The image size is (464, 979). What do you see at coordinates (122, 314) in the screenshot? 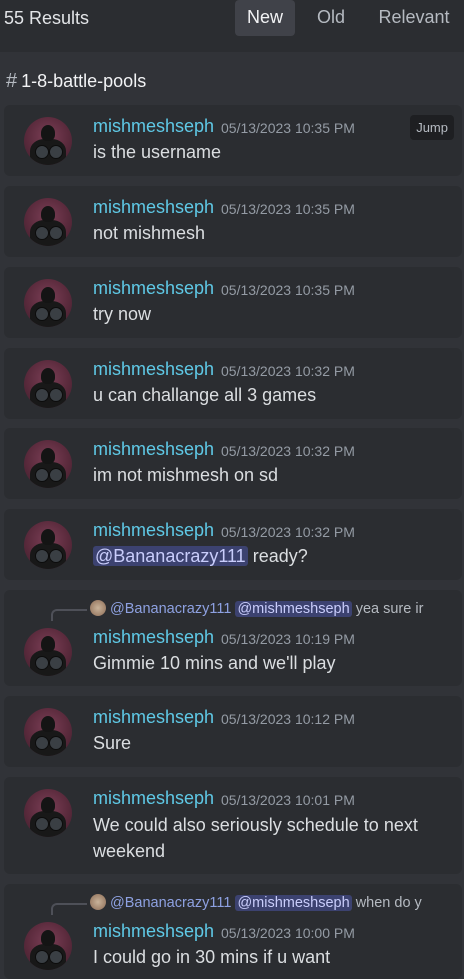
I see `message-text: try now` at bounding box center [122, 314].